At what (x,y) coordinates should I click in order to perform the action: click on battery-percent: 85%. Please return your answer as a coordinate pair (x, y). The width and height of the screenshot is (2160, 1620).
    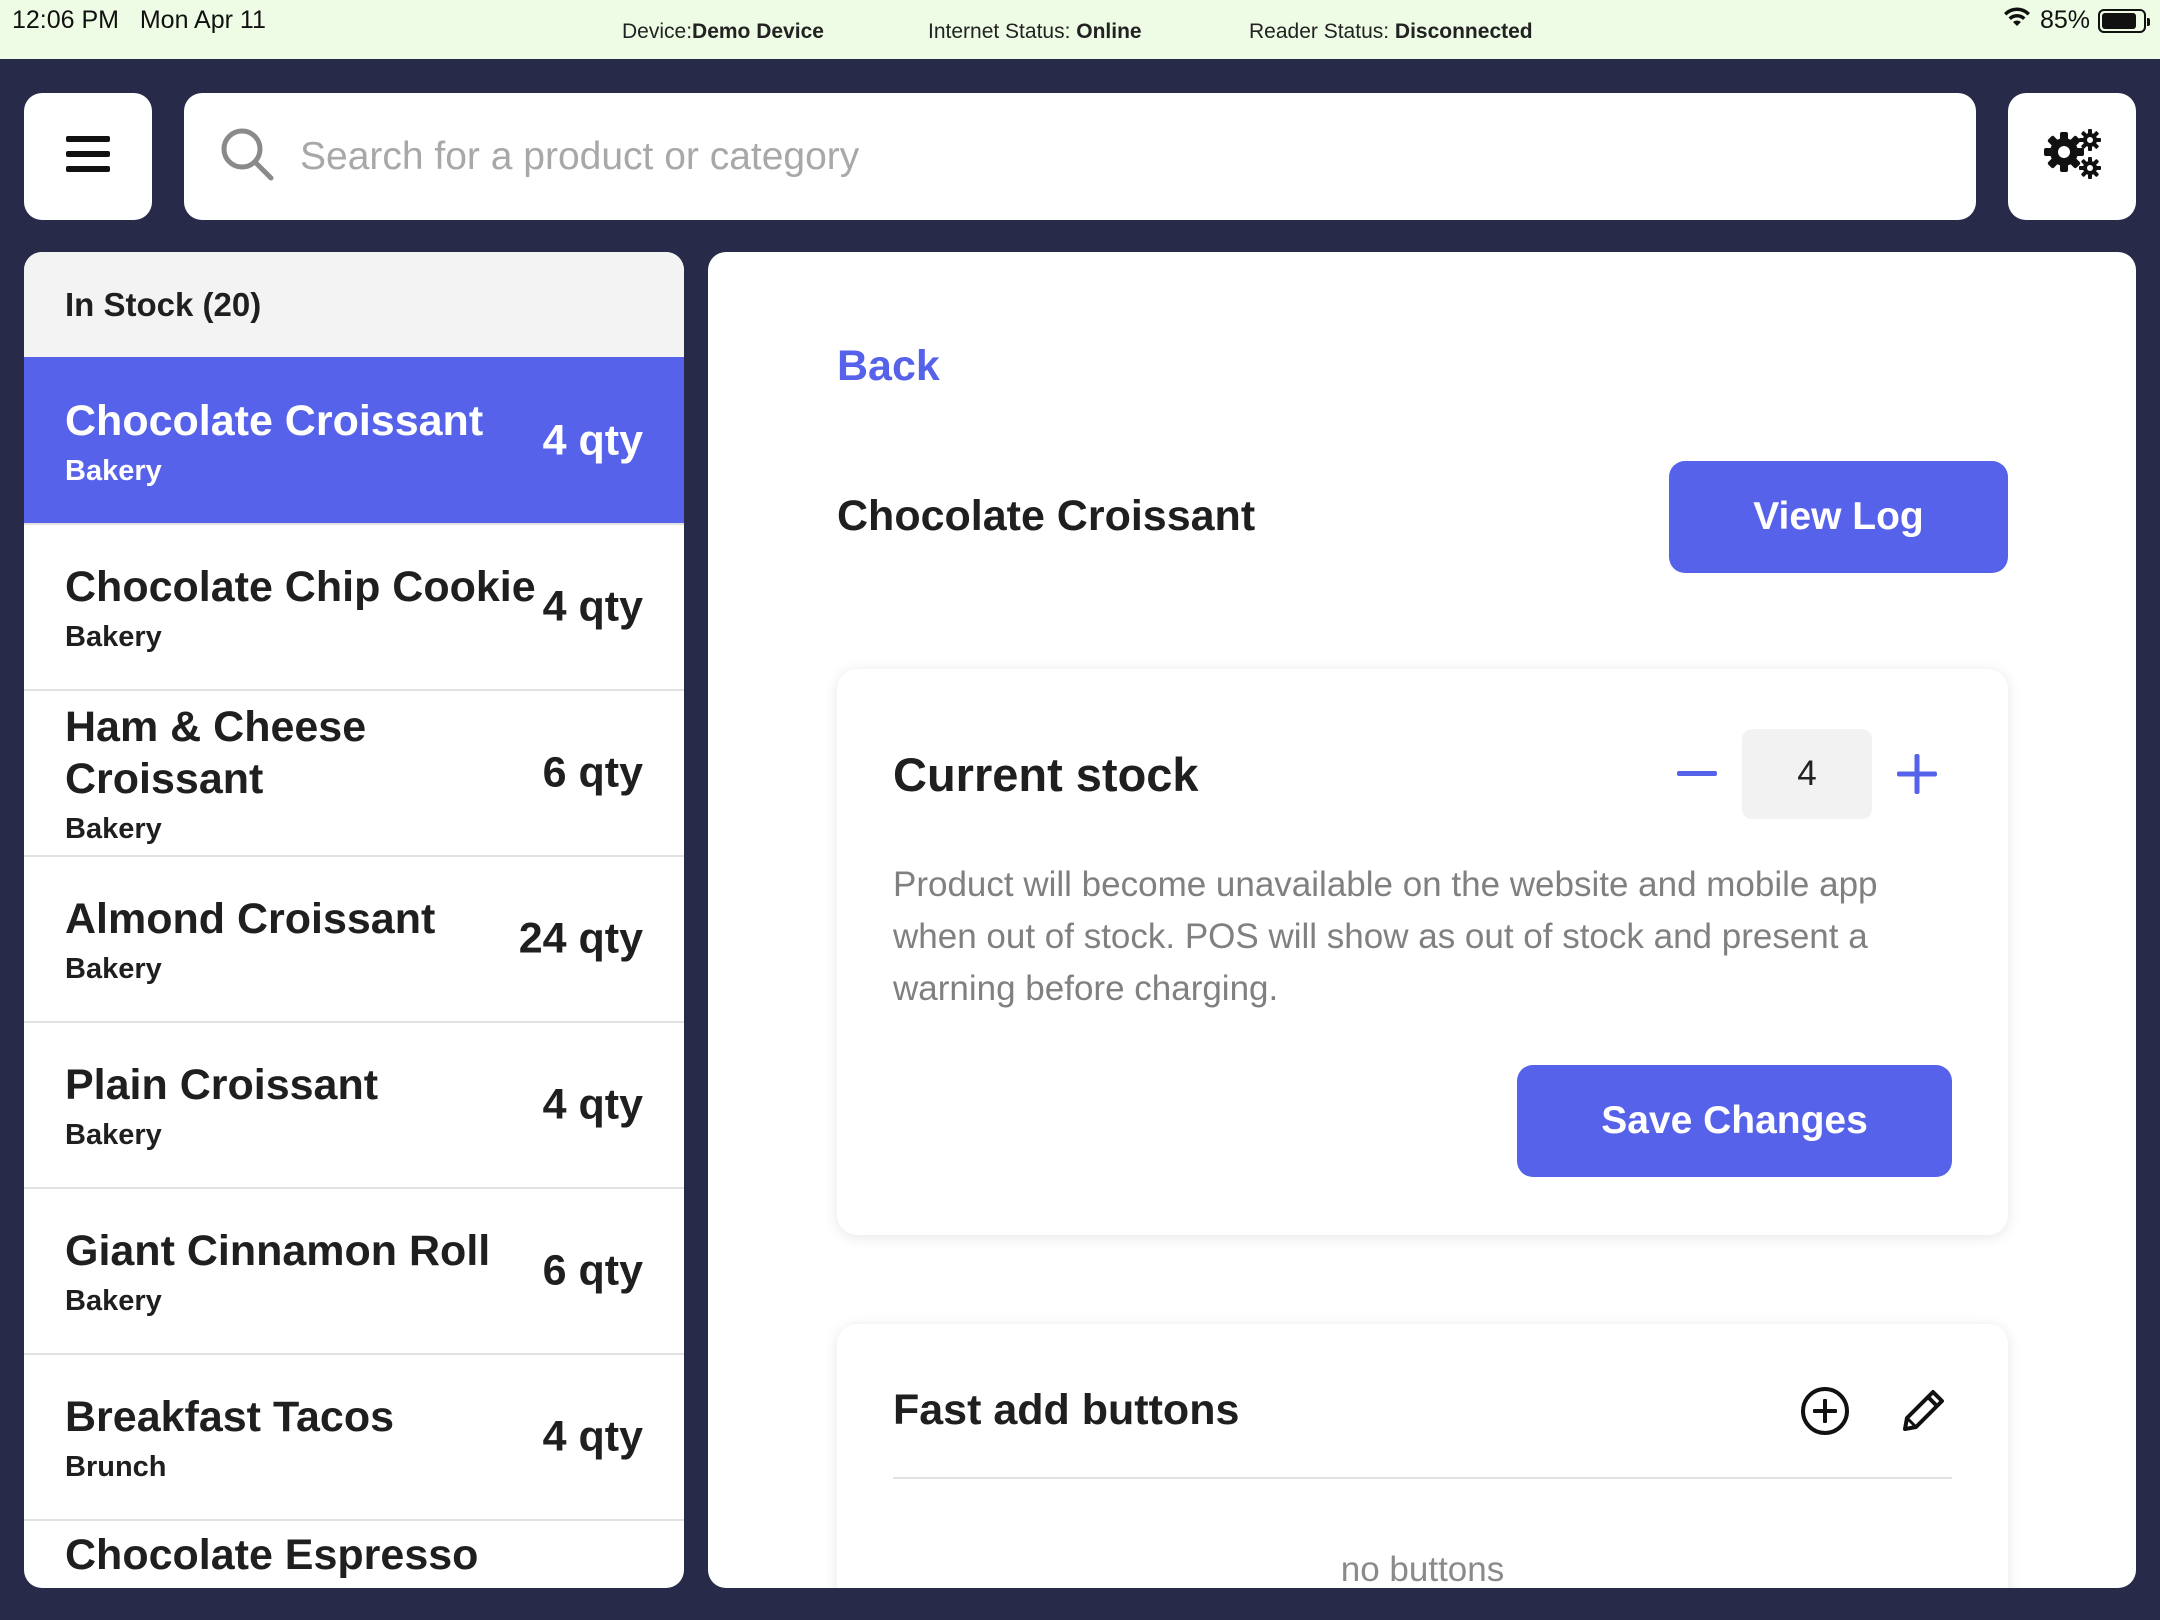
    Looking at the image, I should click on (2064, 20).